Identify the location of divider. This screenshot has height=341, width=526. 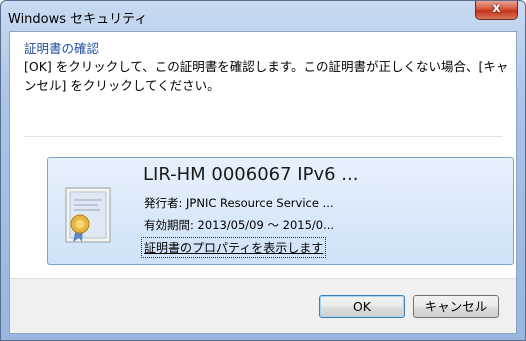
(263, 136).